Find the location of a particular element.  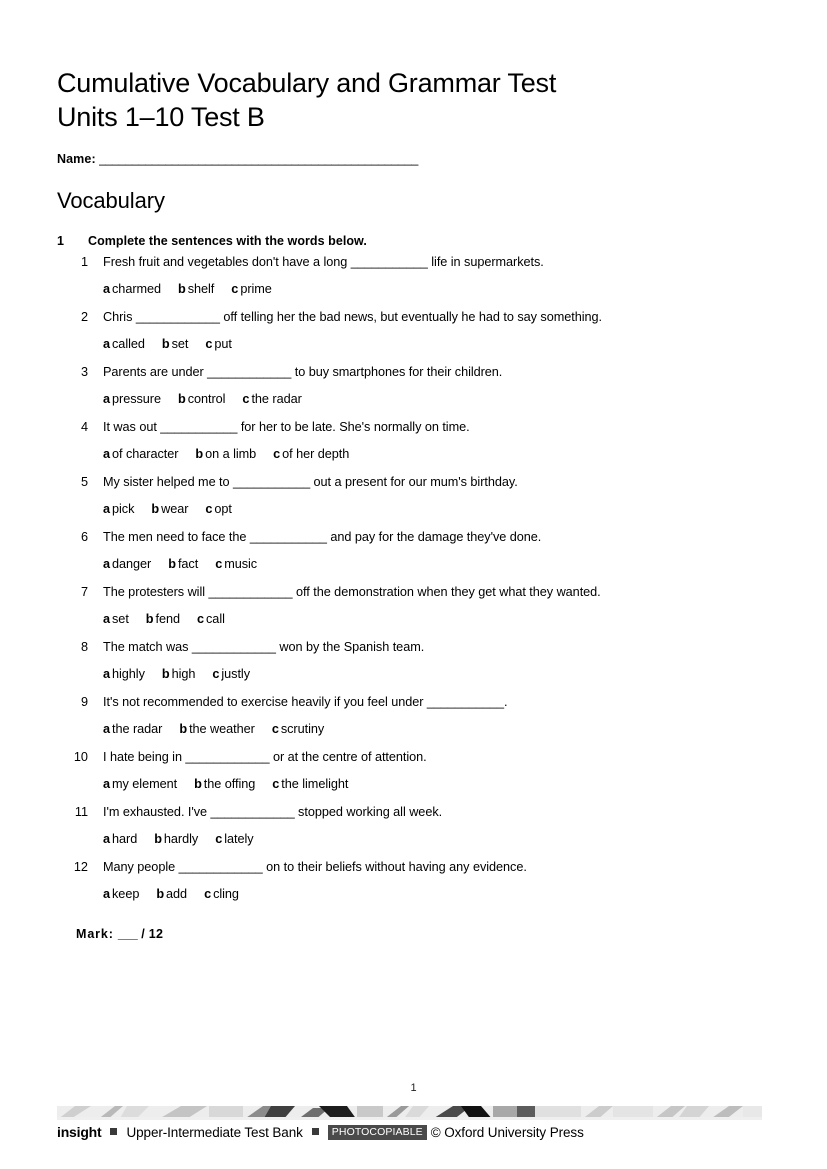

option-choice: b the offing is located at coordinates (224, 784).